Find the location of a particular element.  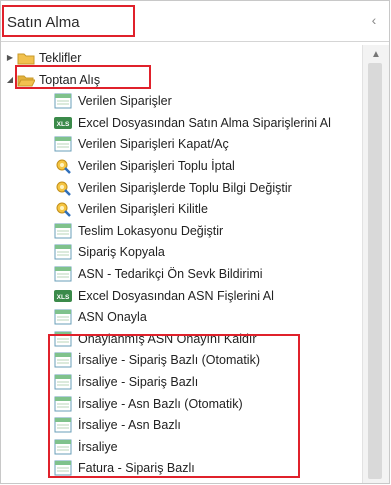

expand-arrow-icon: ▶ is located at coordinates (10, 58).